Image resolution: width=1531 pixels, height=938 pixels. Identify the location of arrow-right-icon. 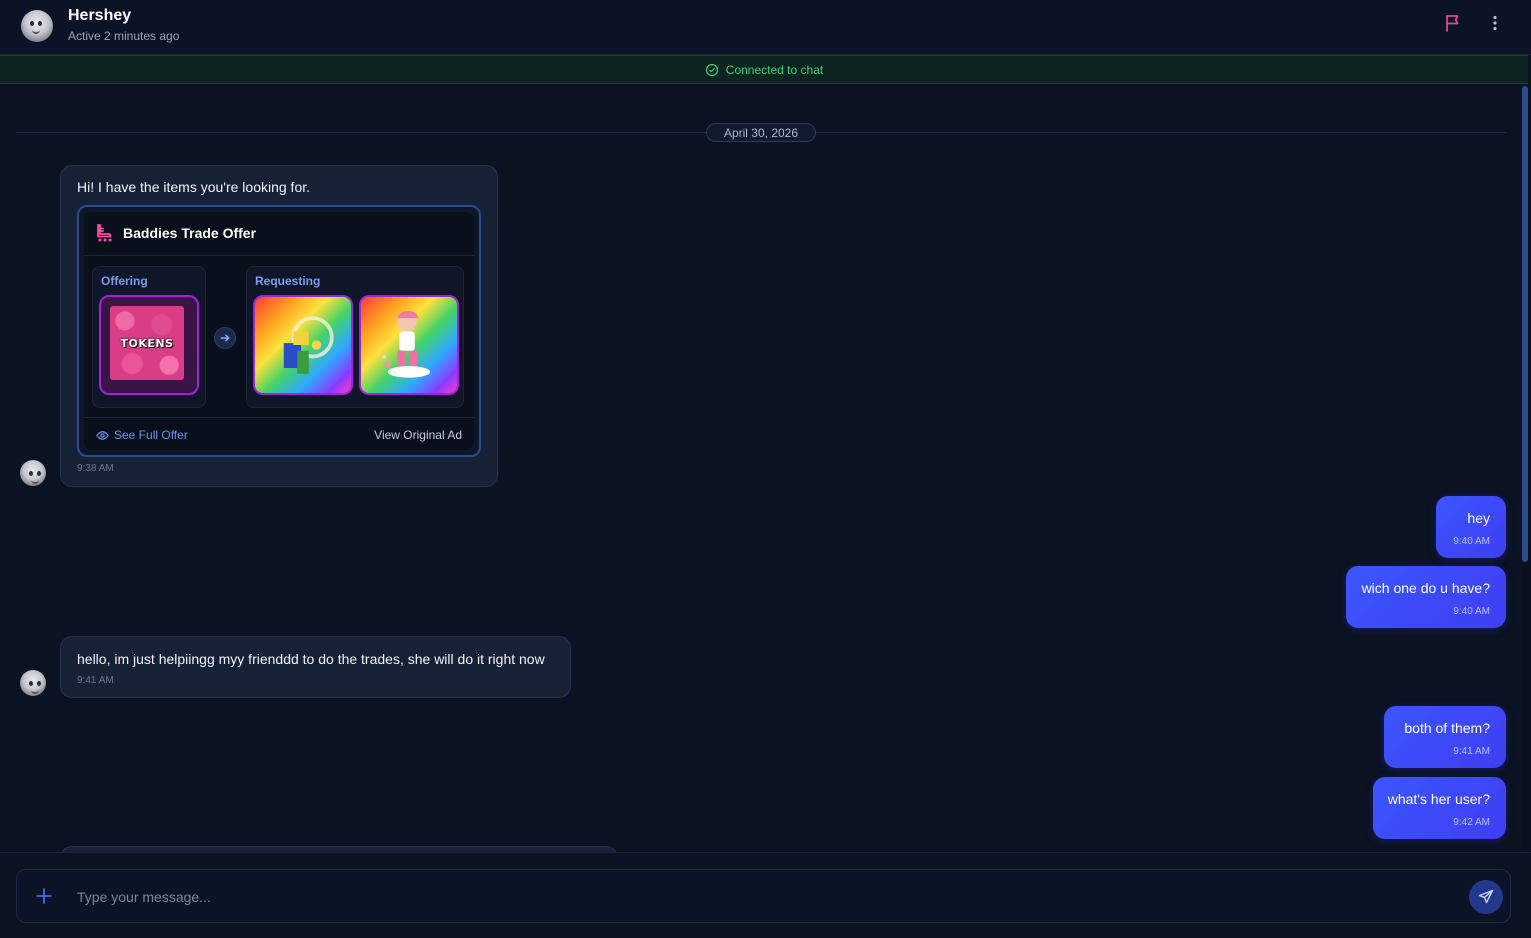
(225, 338).